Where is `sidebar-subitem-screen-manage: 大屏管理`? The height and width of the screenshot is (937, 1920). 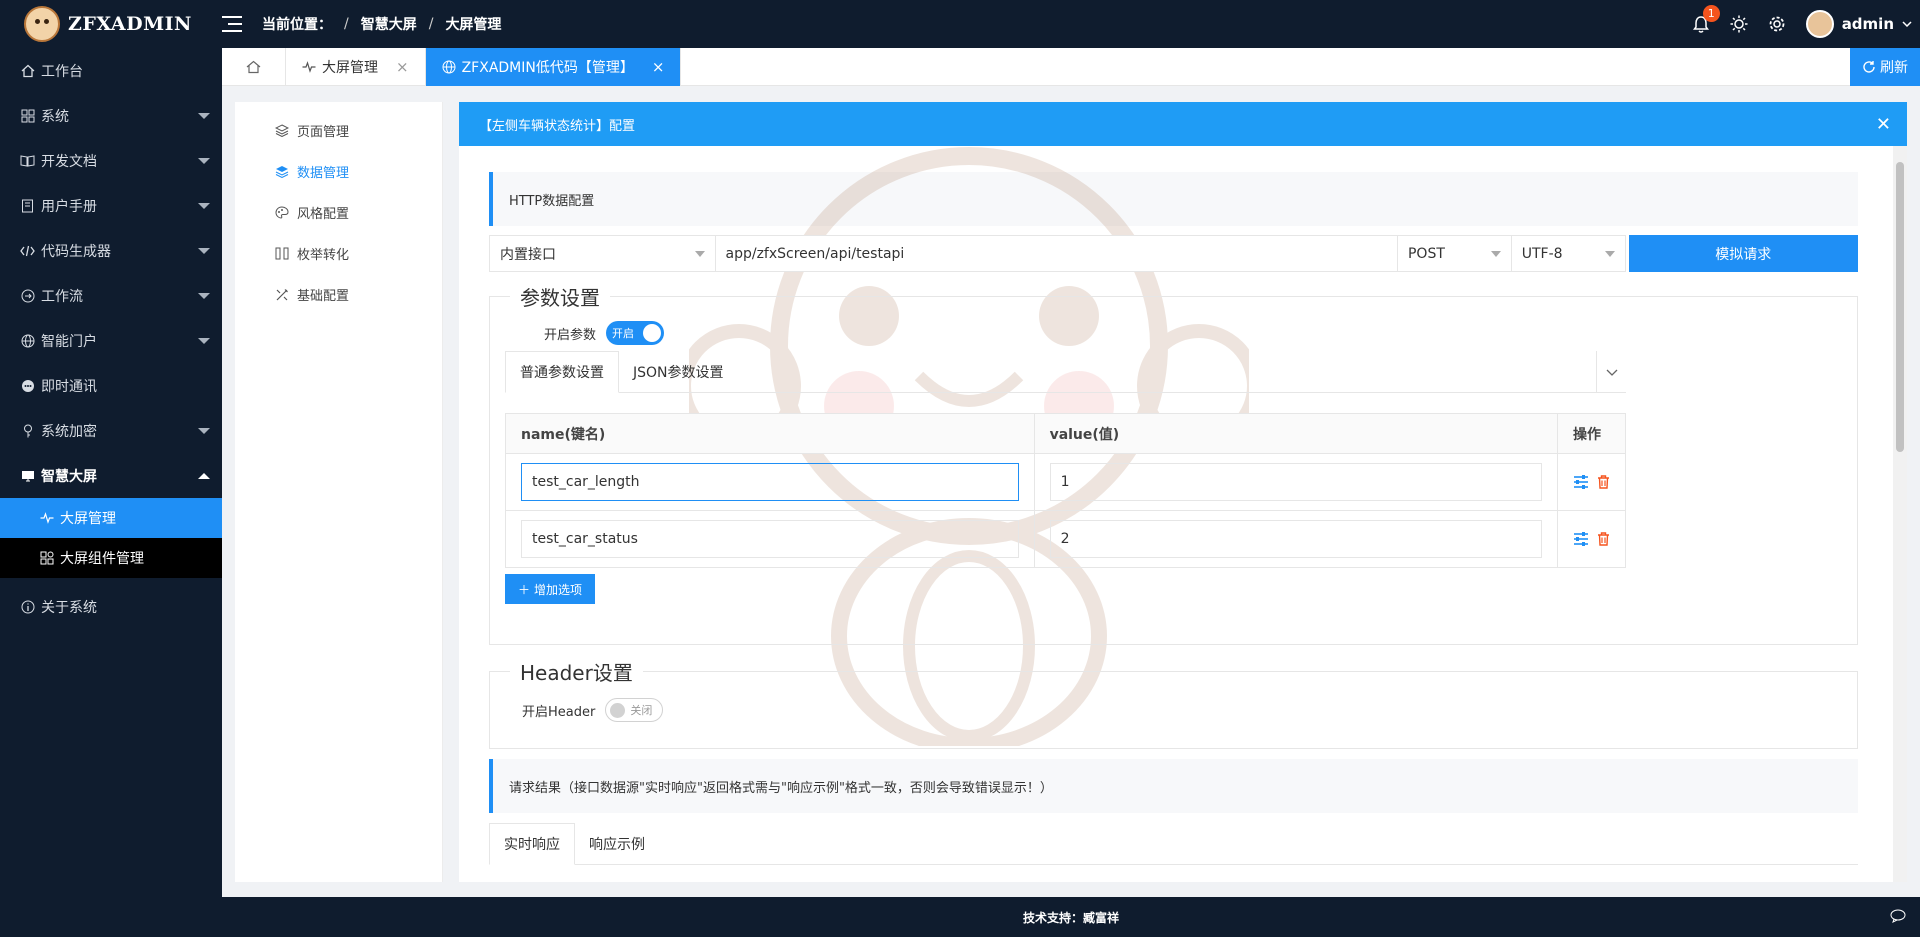
sidebar-subitem-screen-manage: 大屏管理 is located at coordinates (111, 518).